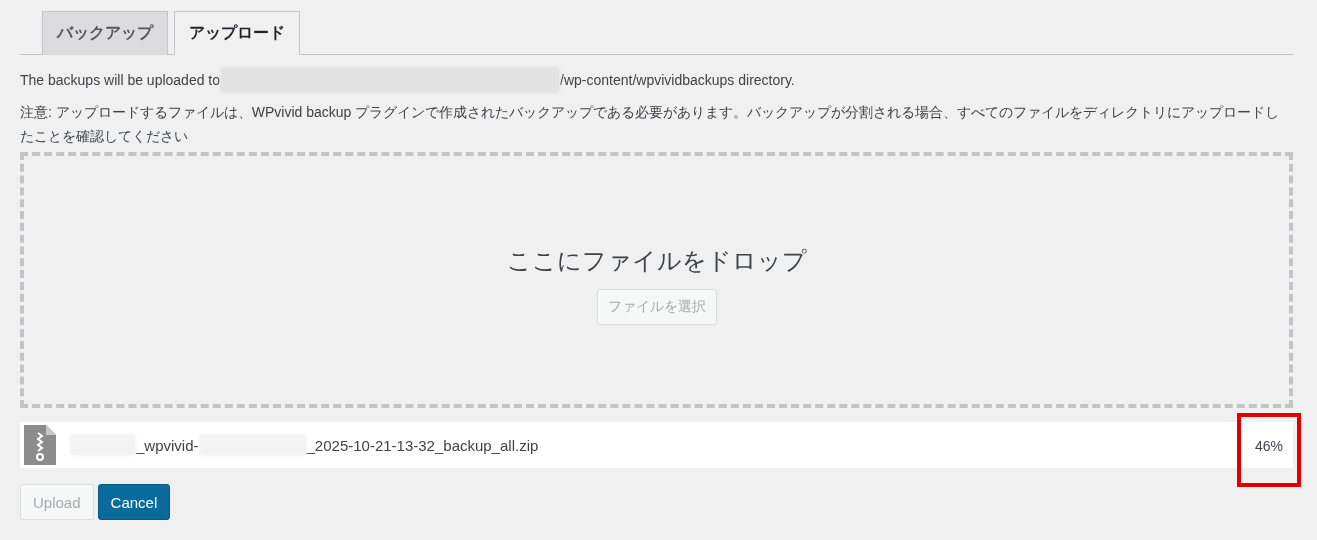 This screenshot has height=540, width=1317. I want to click on destination-text: The backups will be uploaded to, so click(120, 80).